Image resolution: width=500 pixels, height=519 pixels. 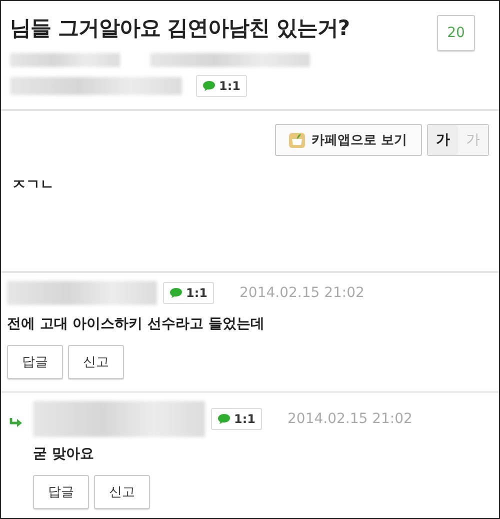 What do you see at coordinates (443, 140) in the screenshot?
I see `font-size-button: 가` at bounding box center [443, 140].